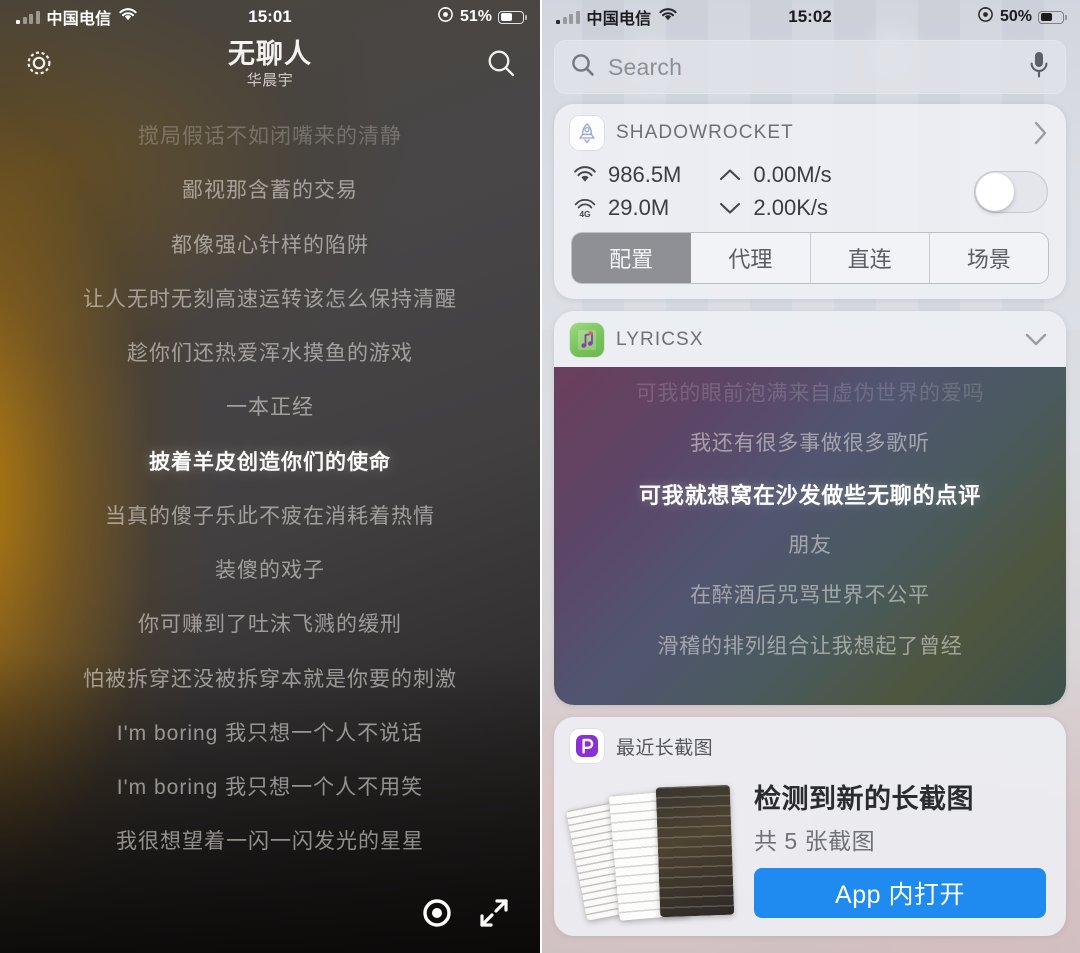  I want to click on lyric-line: 装傻的戏子, so click(270, 571).